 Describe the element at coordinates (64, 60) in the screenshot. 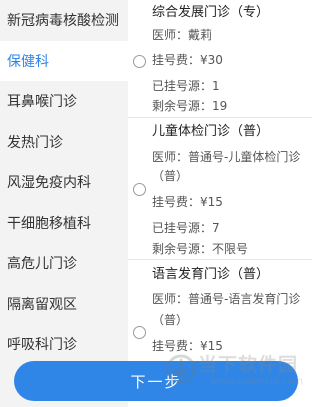

I see `sidebar-item-health-care: 保健科` at that location.